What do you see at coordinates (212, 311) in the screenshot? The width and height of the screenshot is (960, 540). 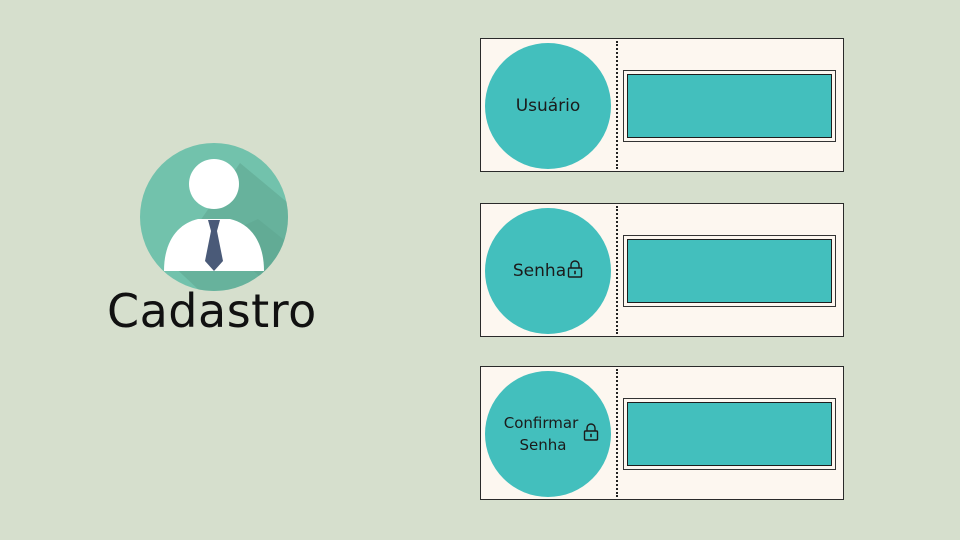 I see `page-title: Cadastro` at bounding box center [212, 311].